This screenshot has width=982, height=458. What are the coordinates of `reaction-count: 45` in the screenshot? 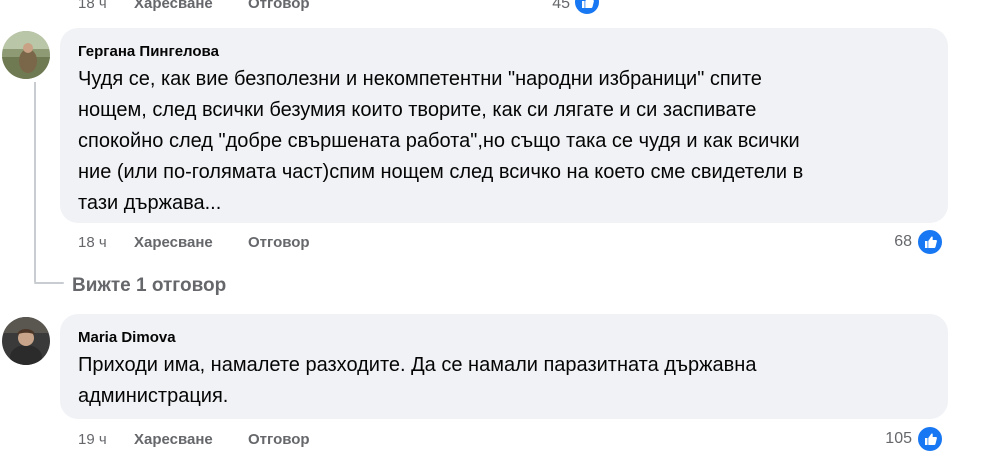 It's located at (545, 6).